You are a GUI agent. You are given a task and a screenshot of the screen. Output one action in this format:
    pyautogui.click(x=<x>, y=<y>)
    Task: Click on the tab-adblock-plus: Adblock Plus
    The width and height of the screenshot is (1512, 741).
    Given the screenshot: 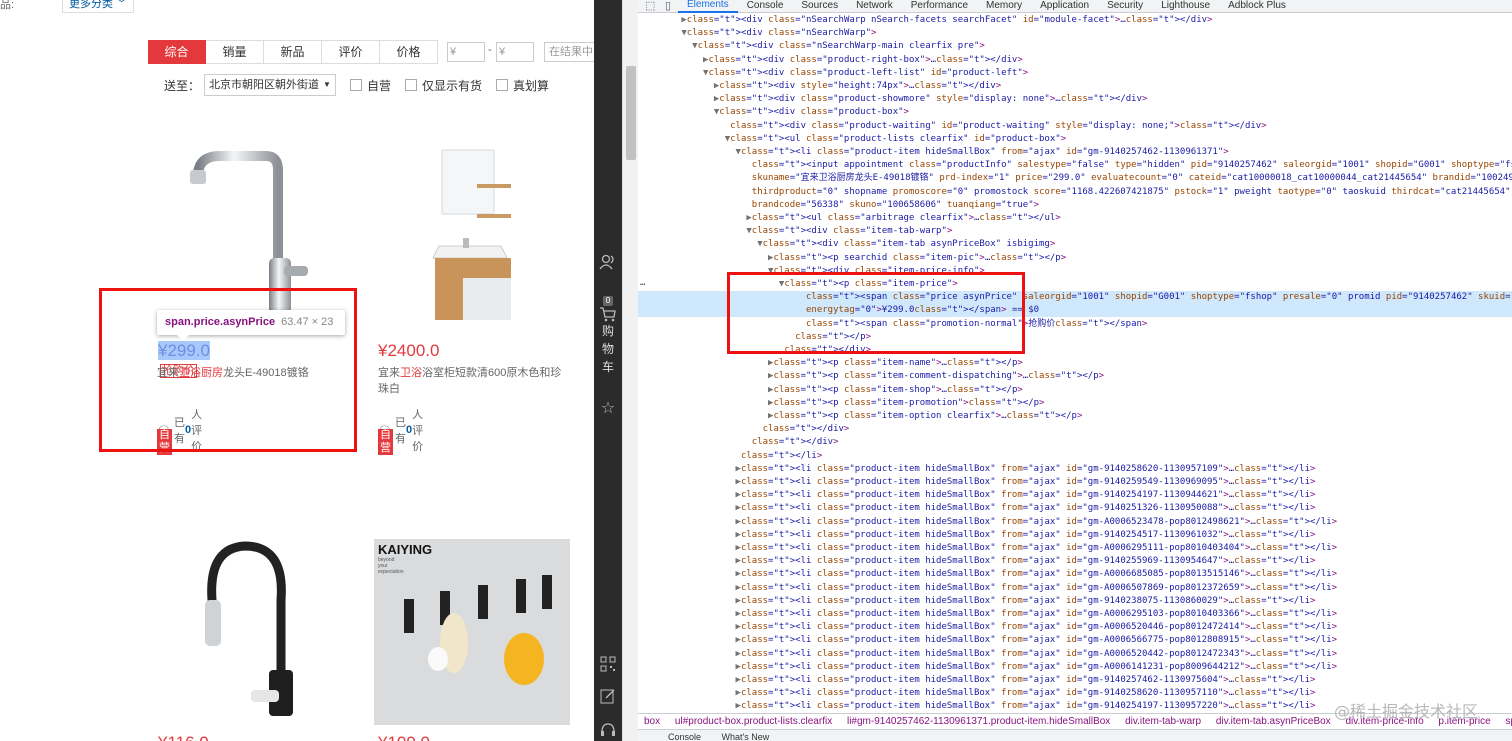 What is the action you would take?
    pyautogui.click(x=1257, y=6)
    